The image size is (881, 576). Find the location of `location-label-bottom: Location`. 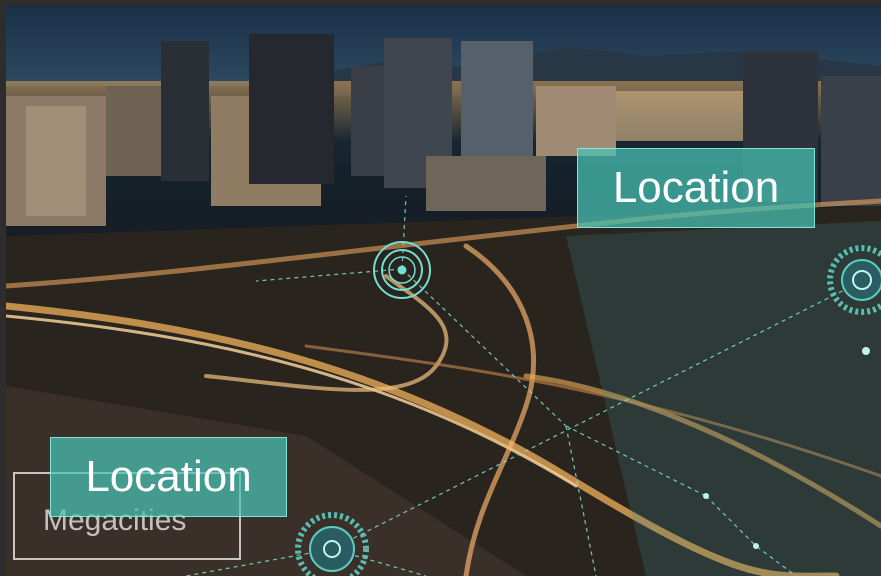

location-label-bottom: Location is located at coordinates (168, 477).